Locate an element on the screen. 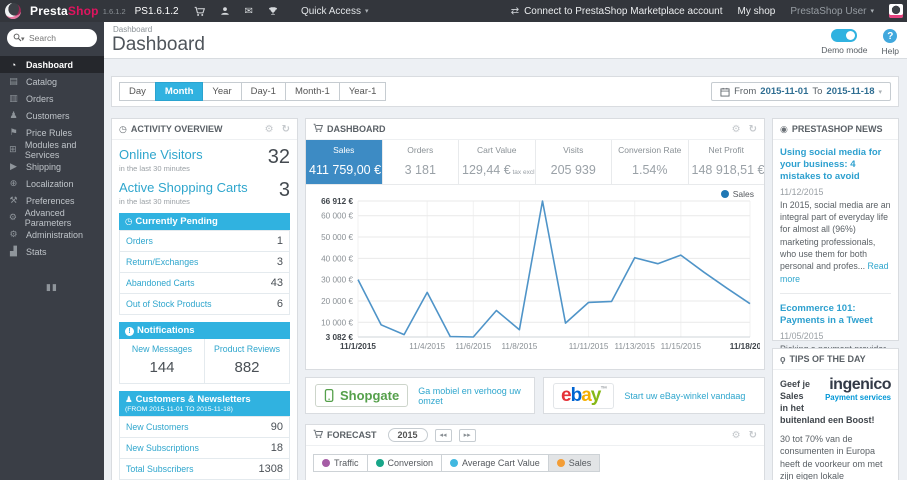  date-range-button: From 2015-11-01 To 2015-11-18 ▾ is located at coordinates (801, 91).